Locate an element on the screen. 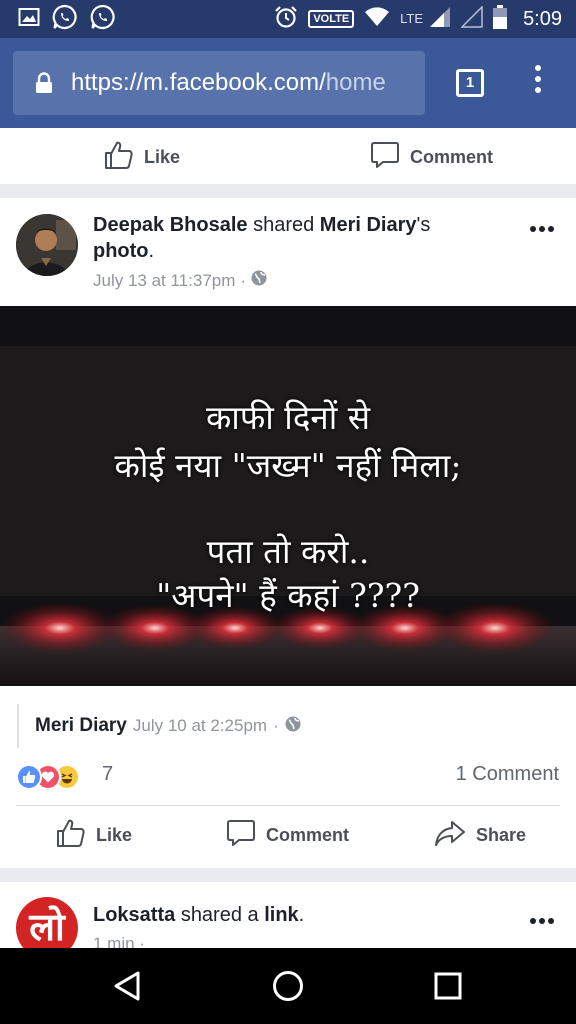 The image size is (576, 1024). home-icon is located at coordinates (288, 988).